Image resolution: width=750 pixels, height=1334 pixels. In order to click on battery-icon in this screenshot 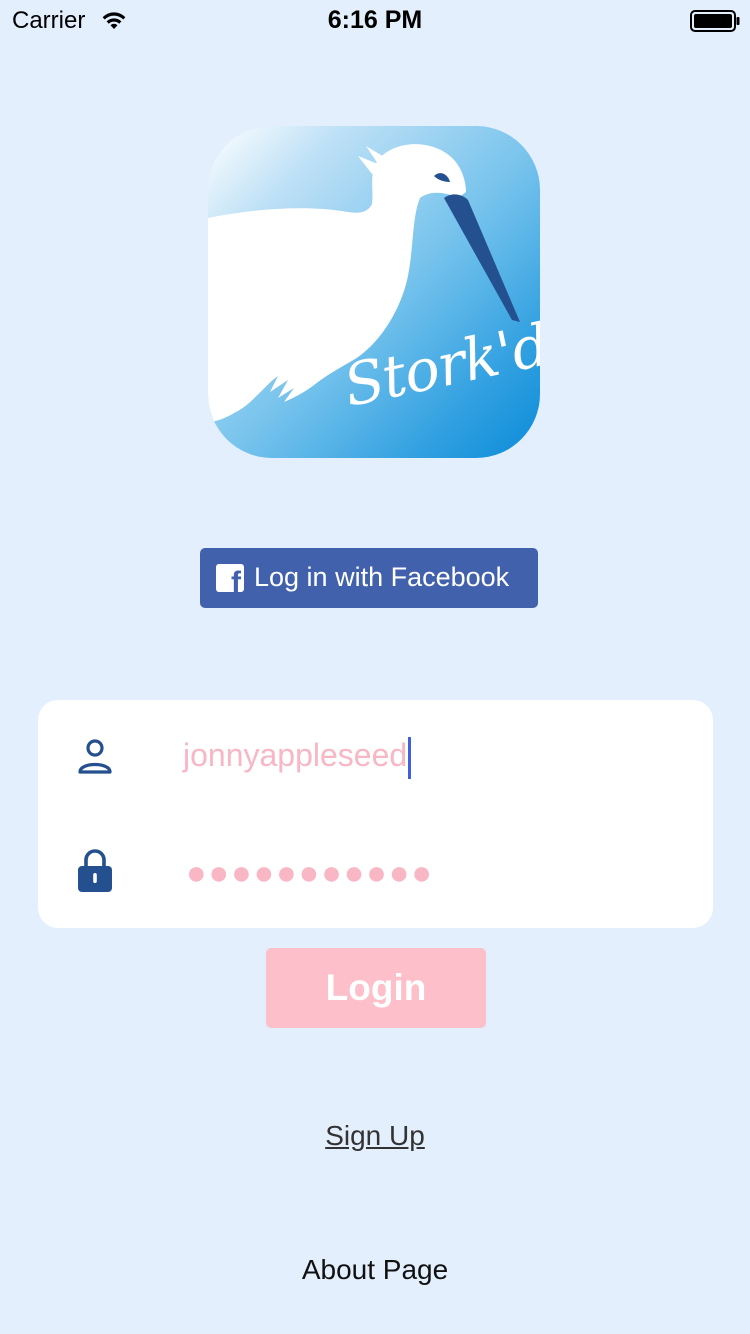, I will do `click(715, 21)`.